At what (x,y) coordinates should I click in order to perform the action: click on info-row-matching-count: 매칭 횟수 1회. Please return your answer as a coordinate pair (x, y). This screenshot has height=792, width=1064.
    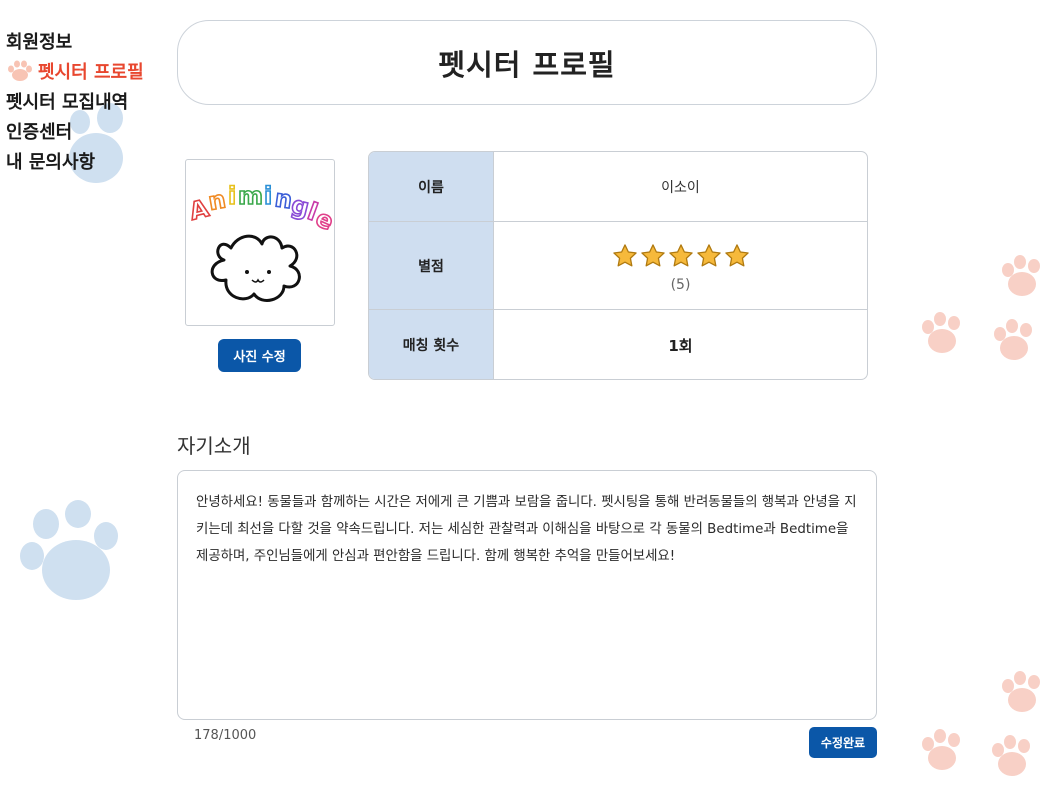
    Looking at the image, I should click on (618, 344).